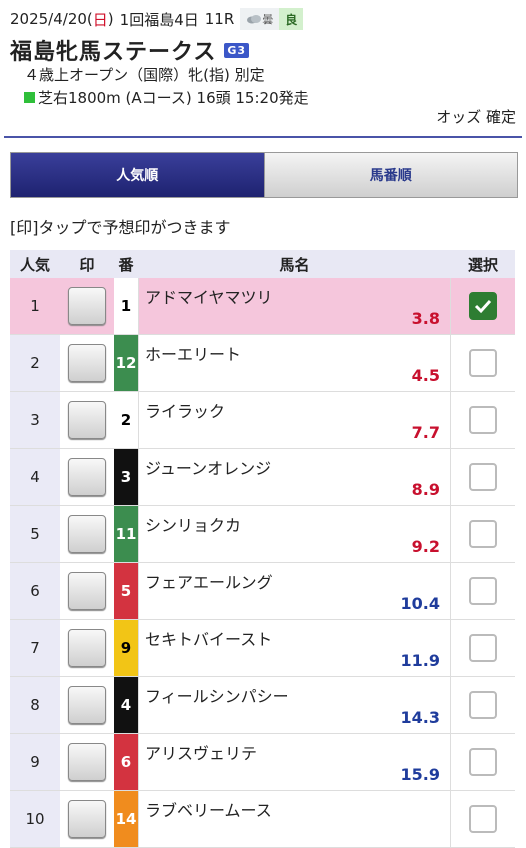  What do you see at coordinates (35, 363) in the screenshot?
I see `popularity-cell: 2` at bounding box center [35, 363].